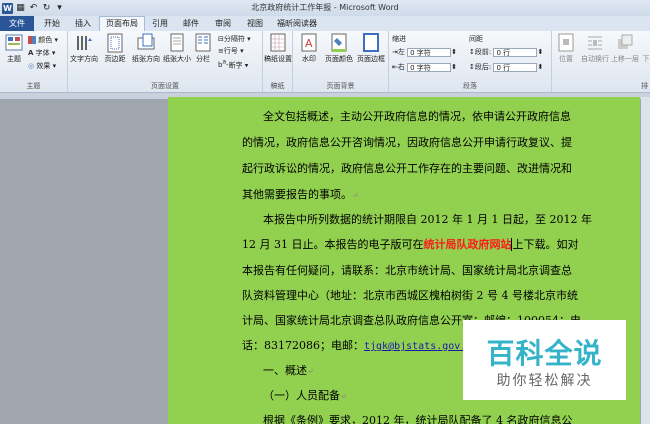  I want to click on document-line: 其他需要报告的事项。↵, so click(300, 194).